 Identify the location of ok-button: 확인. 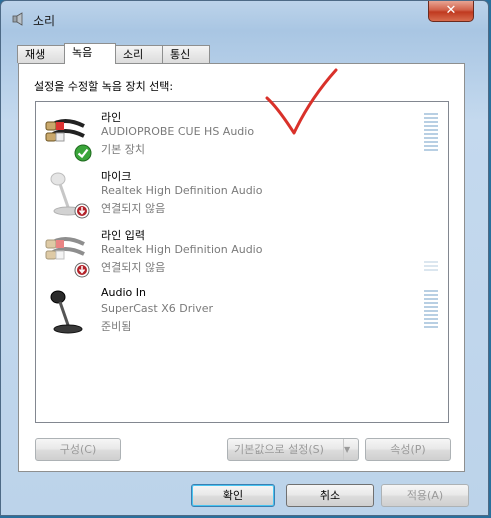
(233, 495).